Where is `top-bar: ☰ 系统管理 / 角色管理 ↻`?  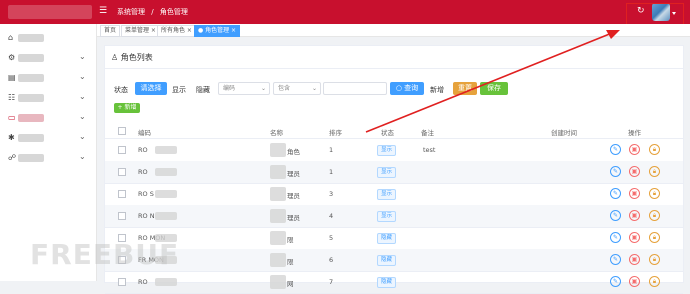
top-bar: ☰ 系统管理 / 角色管理 ↻ is located at coordinates (345, 12).